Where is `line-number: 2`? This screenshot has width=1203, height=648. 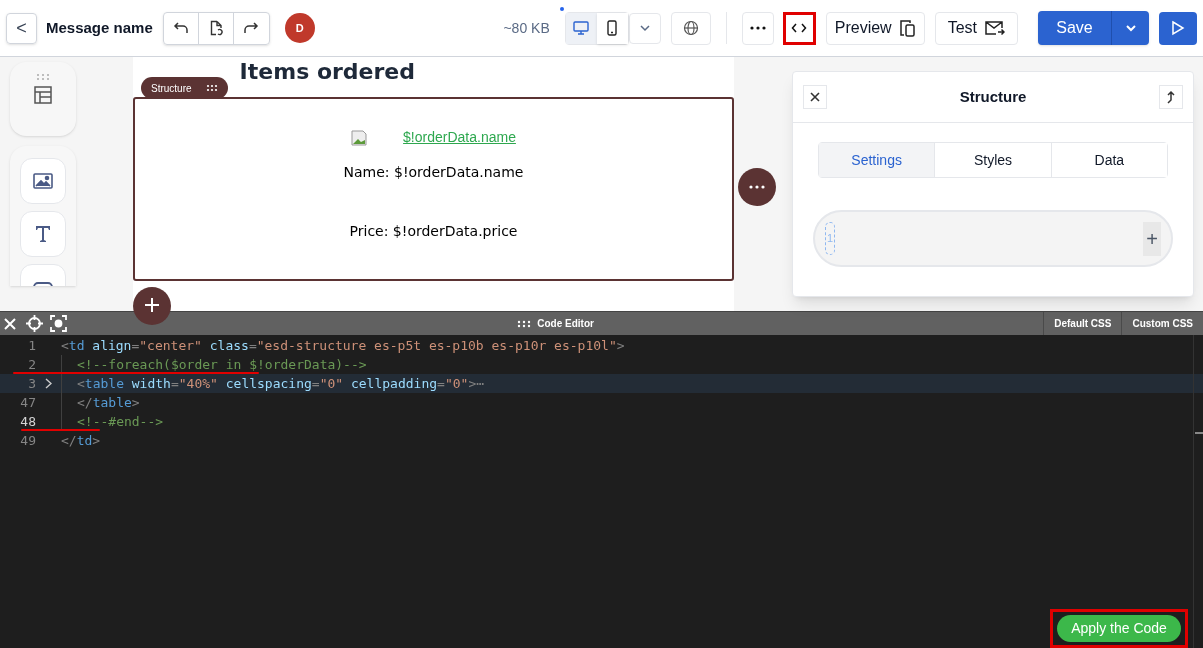
line-number: 2 is located at coordinates (31, 364).